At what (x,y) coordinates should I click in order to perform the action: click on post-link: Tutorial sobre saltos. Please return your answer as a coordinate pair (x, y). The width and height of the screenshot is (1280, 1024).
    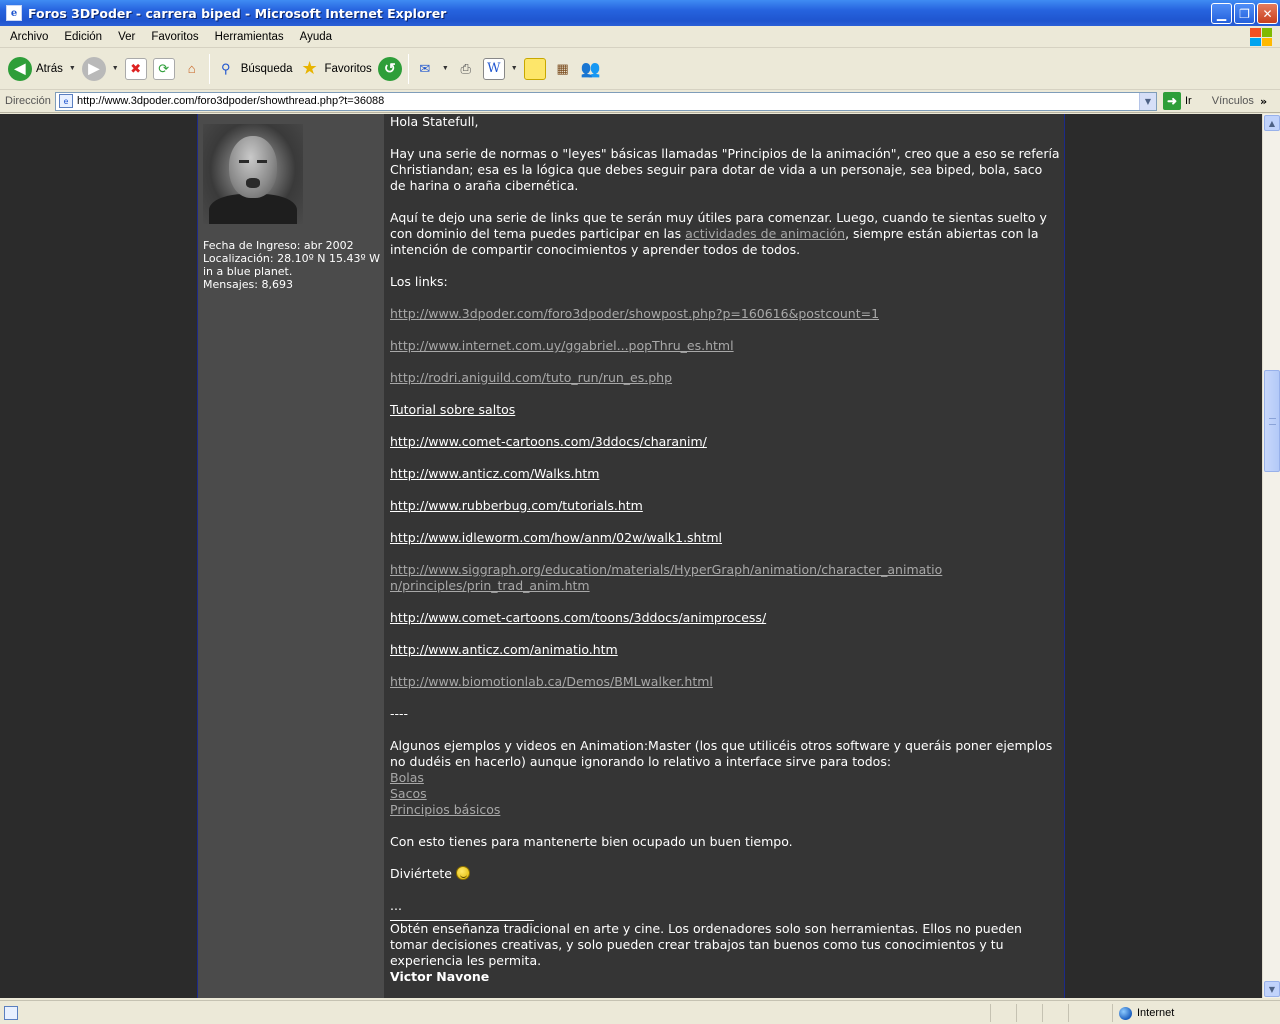
    Looking at the image, I should click on (452, 409).